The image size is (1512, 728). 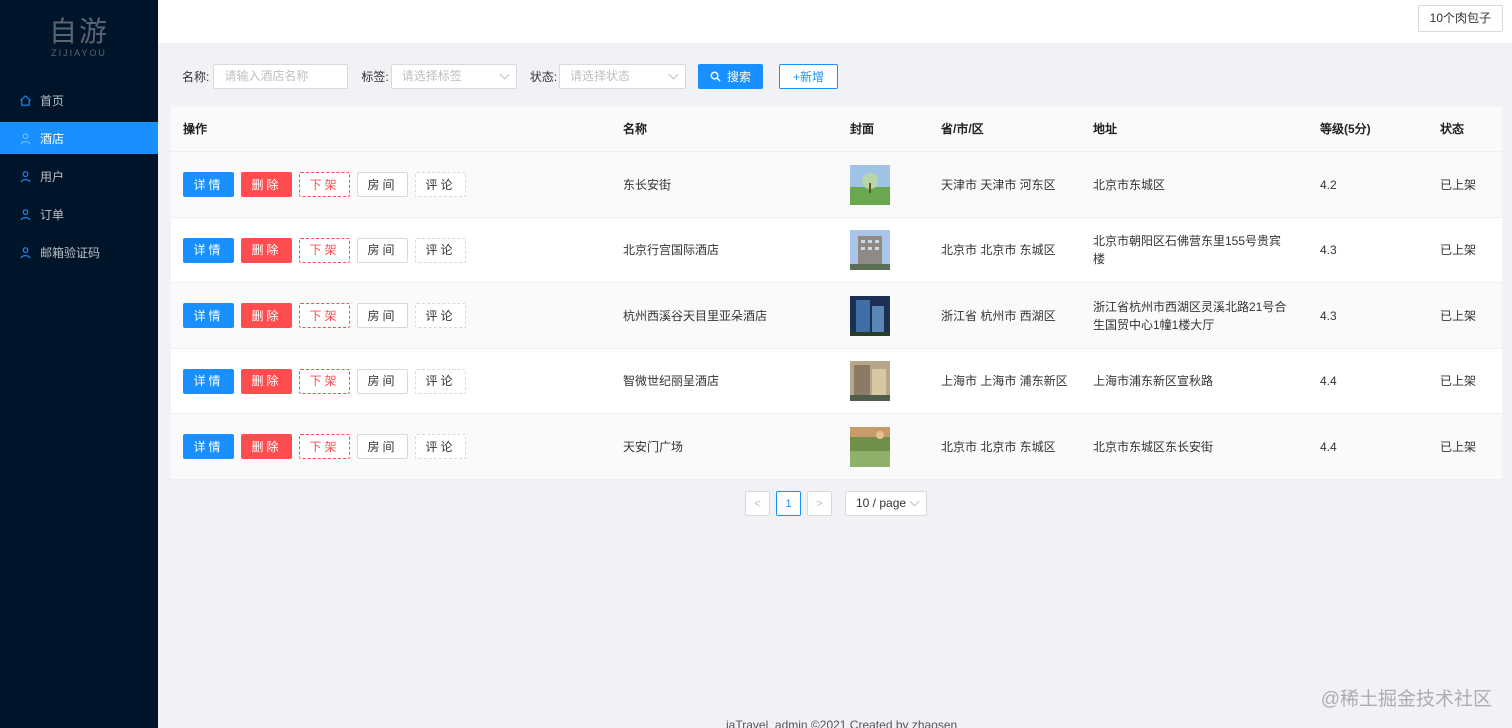 I want to click on sidebar-item-label: 邮箱验证码, so click(x=70, y=252).